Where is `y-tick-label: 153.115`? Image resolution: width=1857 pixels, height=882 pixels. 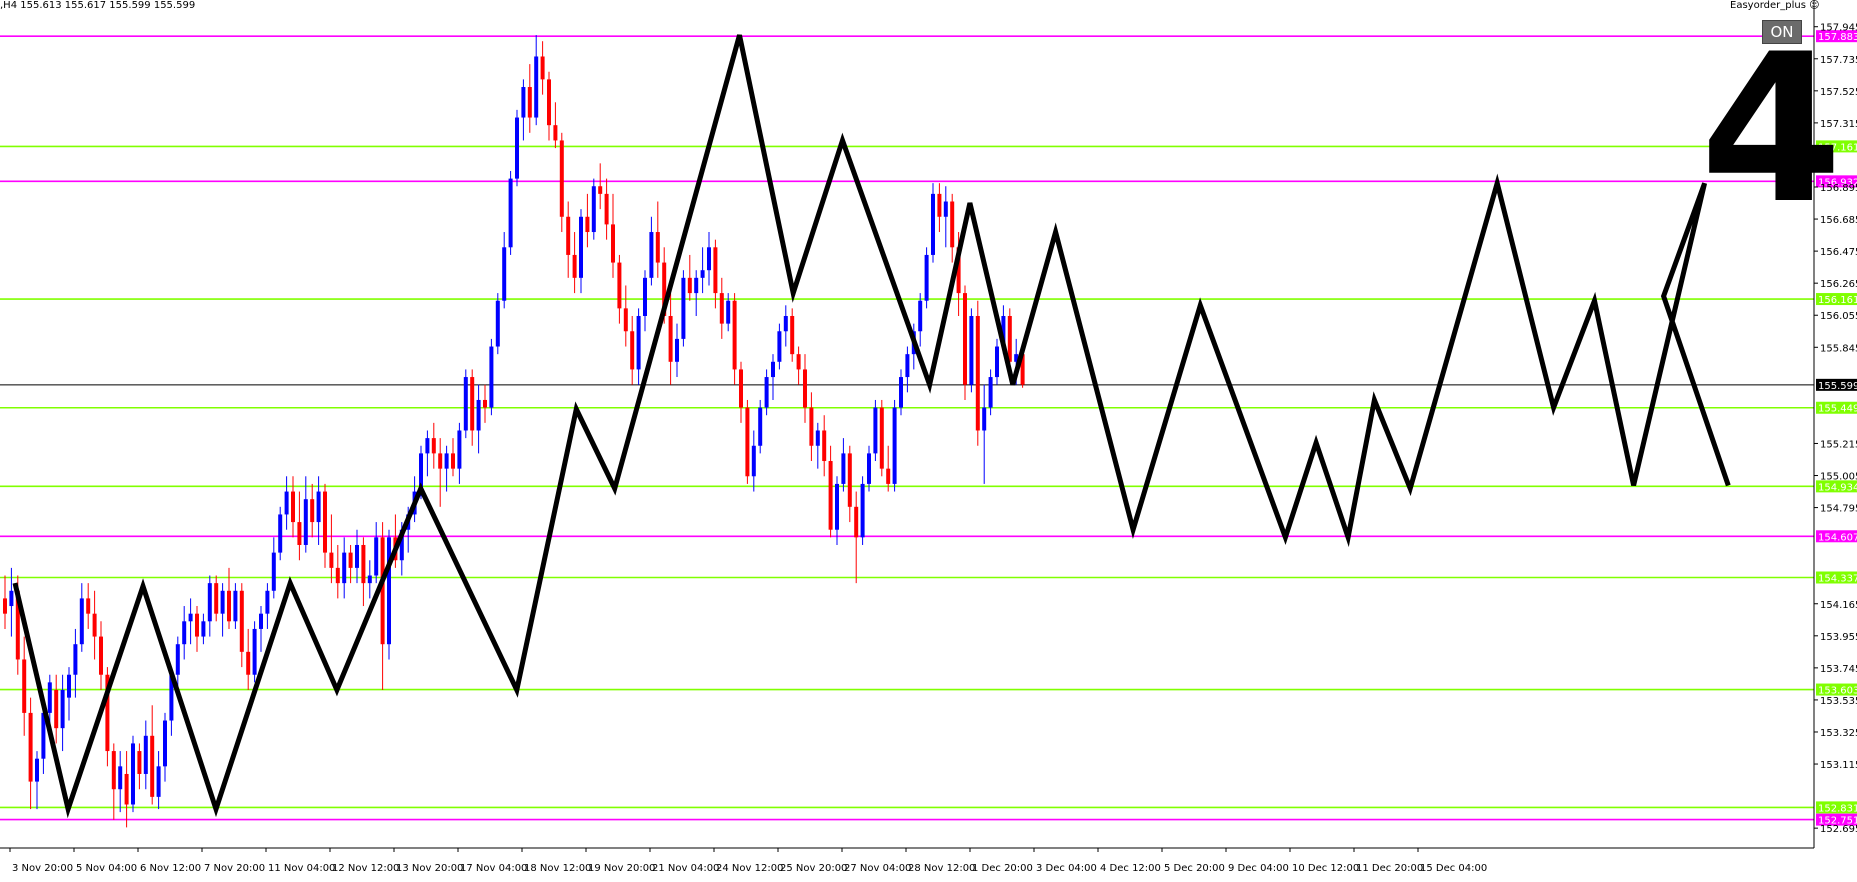
y-tick-label: 153.115 is located at coordinates (1838, 765).